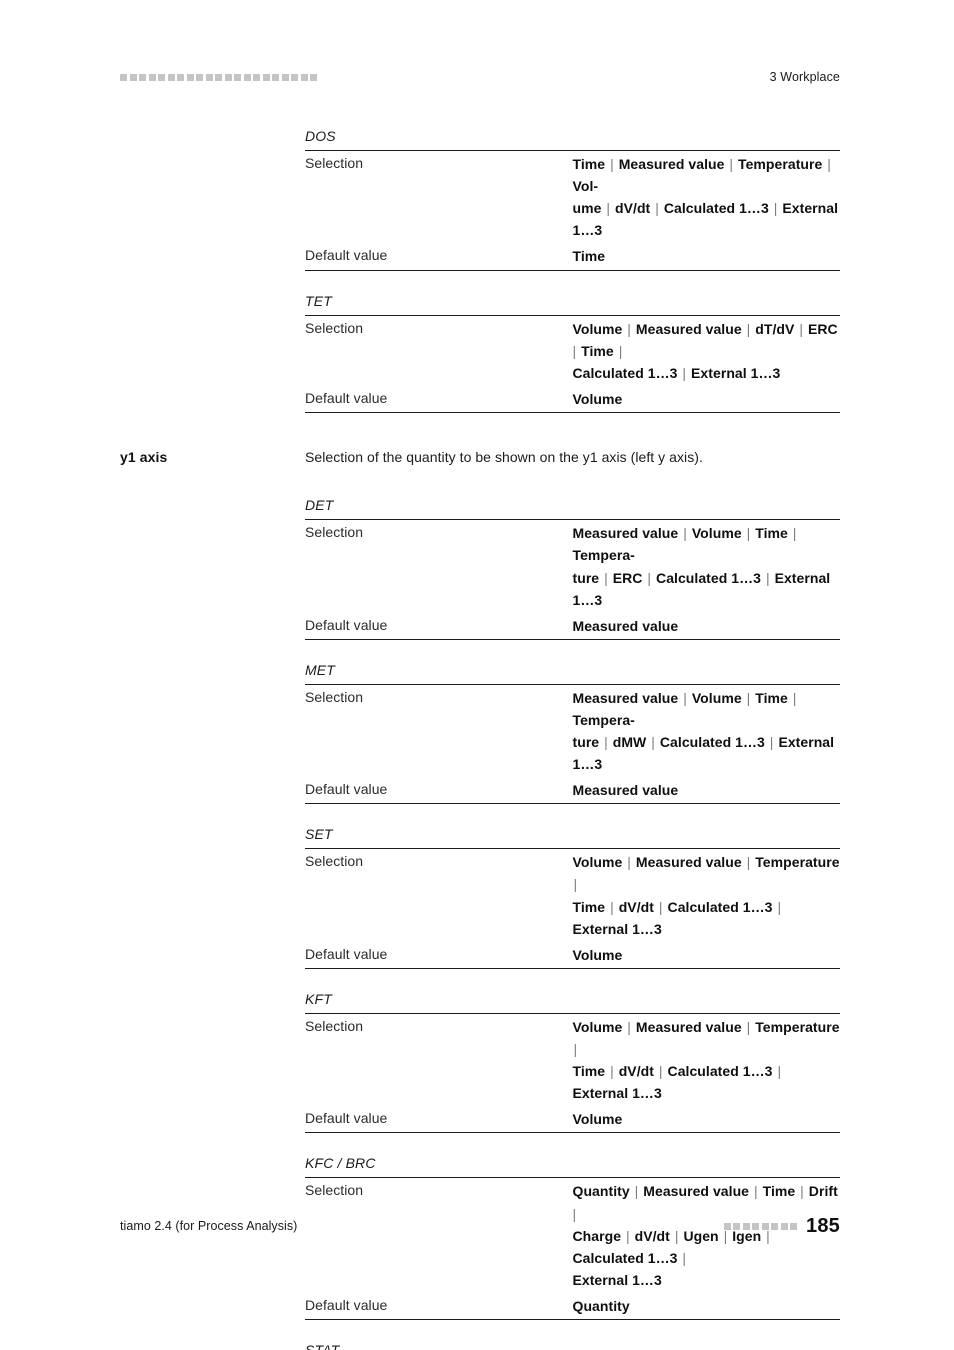  Describe the element at coordinates (736, 372) in the screenshot. I see `value-token: External 1…3` at that location.